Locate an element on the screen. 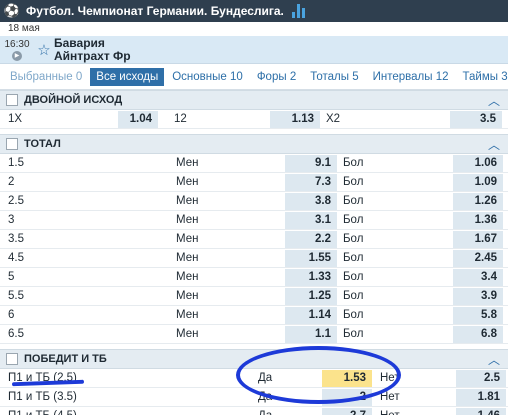  tab-handicaps: Форы 2 is located at coordinates (276, 77).